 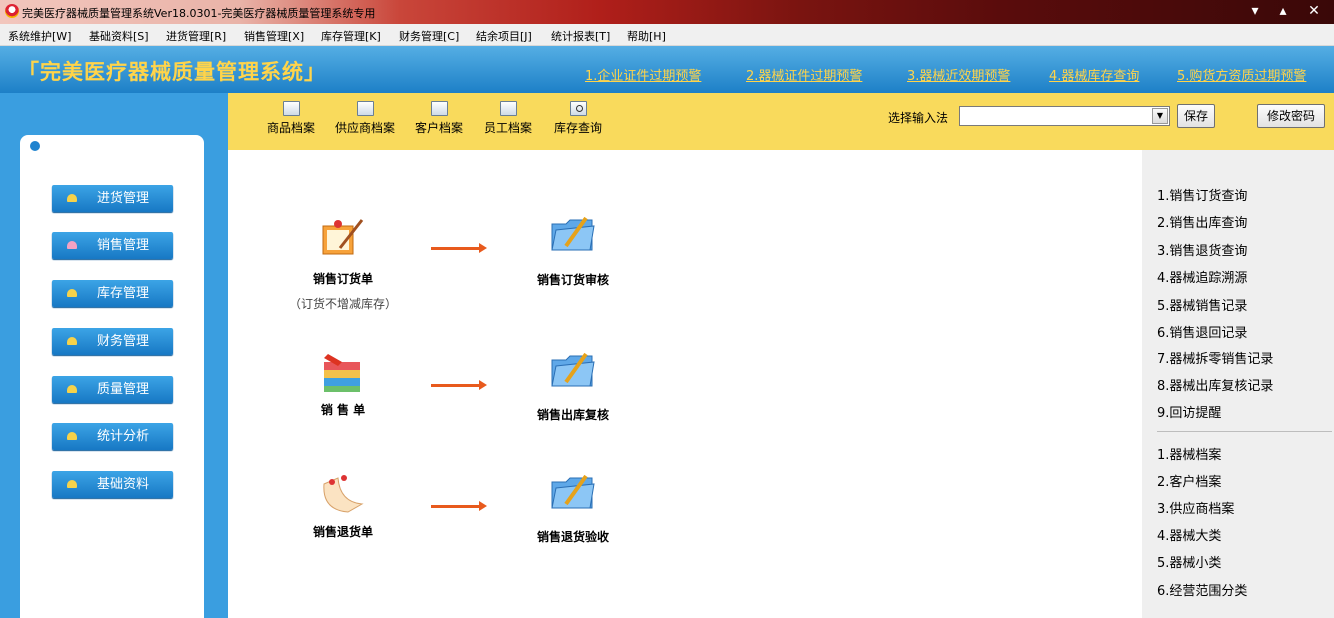 I want to click on window-title: 完美医疗器械质量管理系统Ver18.0301-完美医疗器械质量管理系统专用, so click(x=199, y=13).